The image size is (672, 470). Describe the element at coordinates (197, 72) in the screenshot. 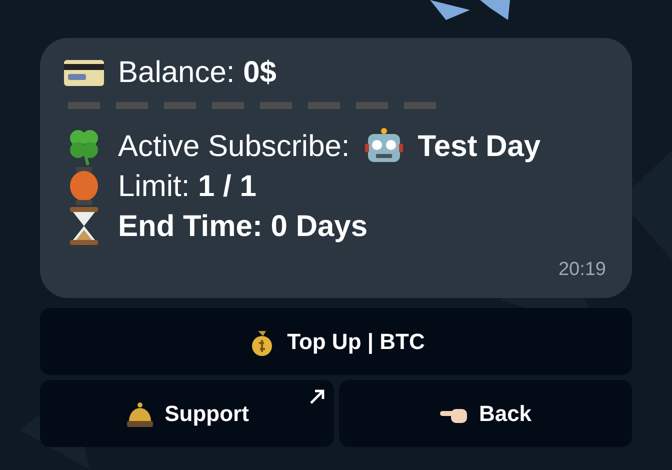

I see `message-text: Balance: 0$` at that location.